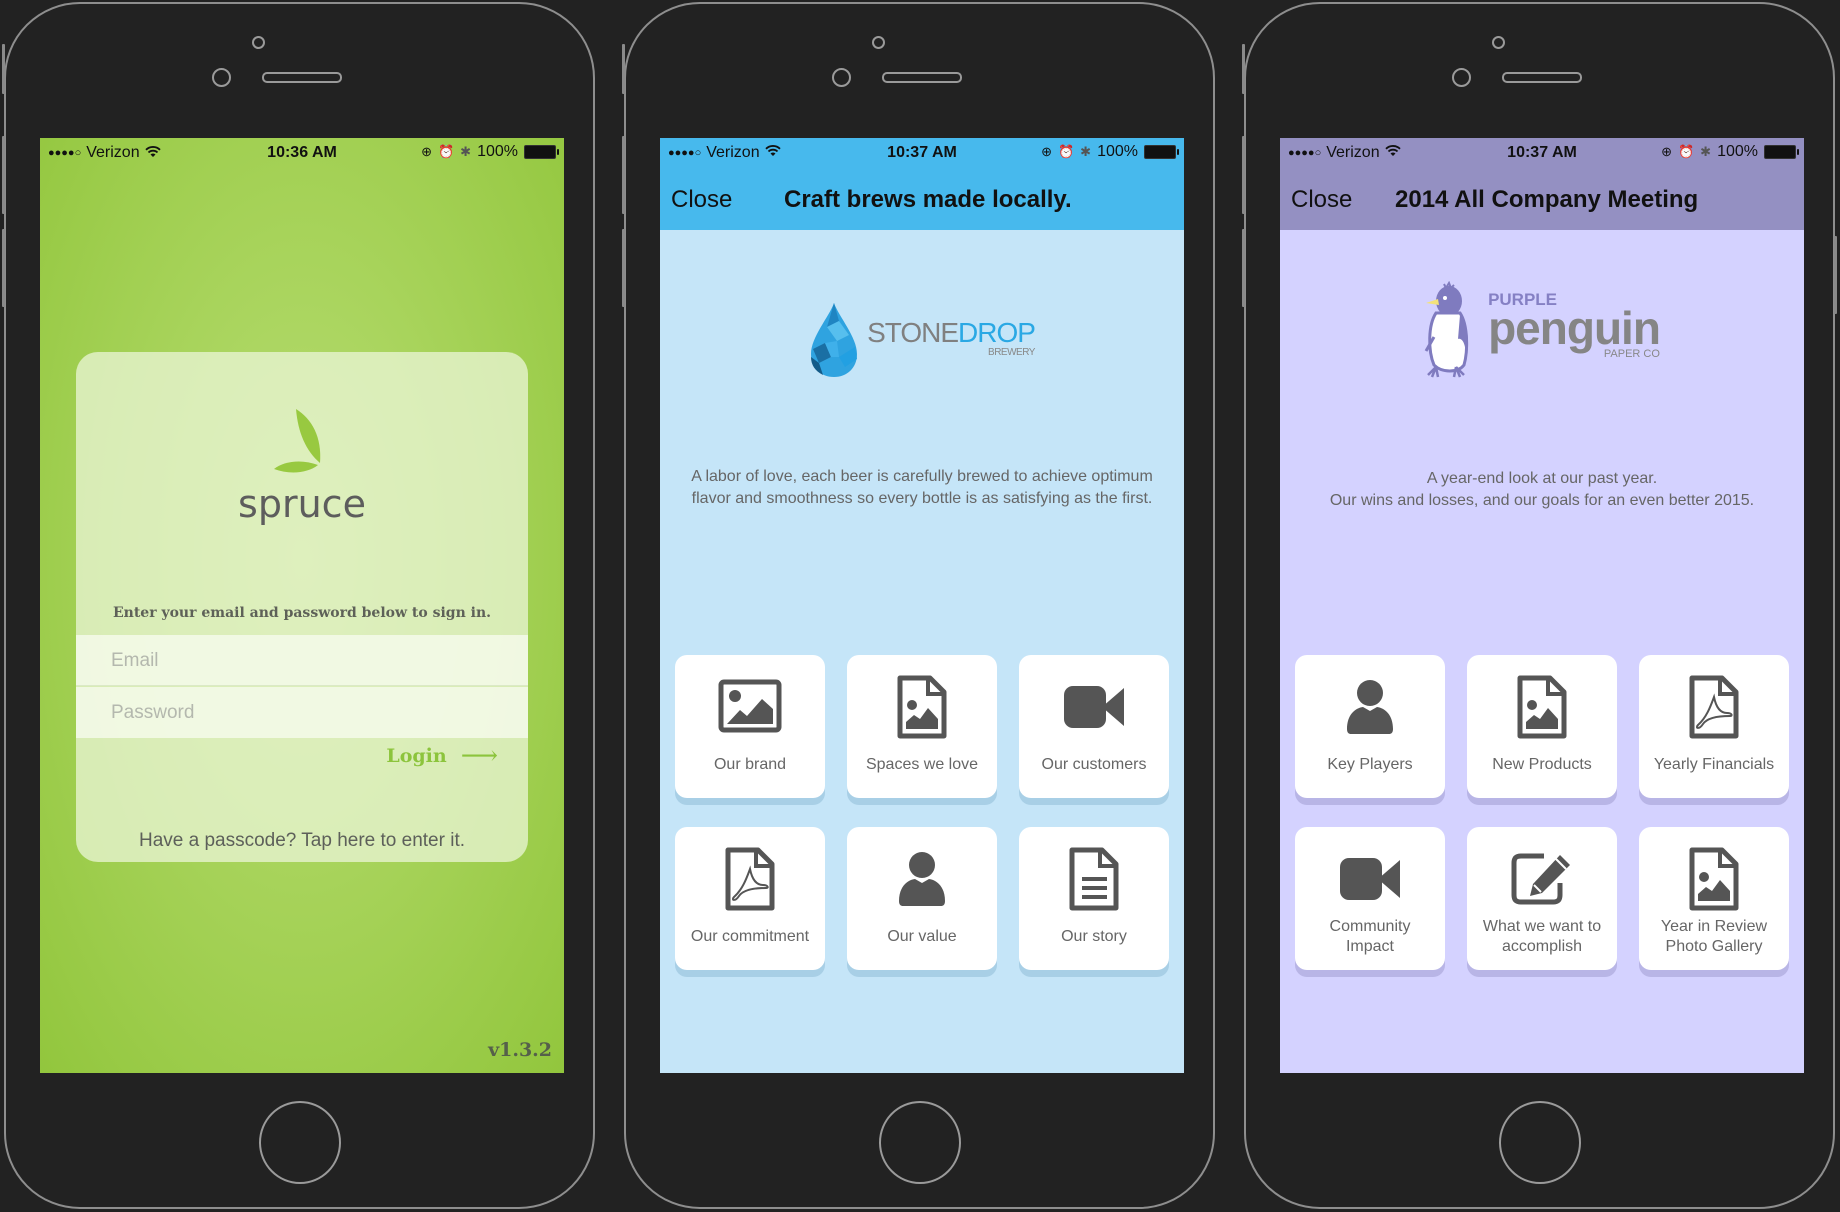 This screenshot has width=1840, height=1212. I want to click on login-button: Login ⟶, so click(442, 756).